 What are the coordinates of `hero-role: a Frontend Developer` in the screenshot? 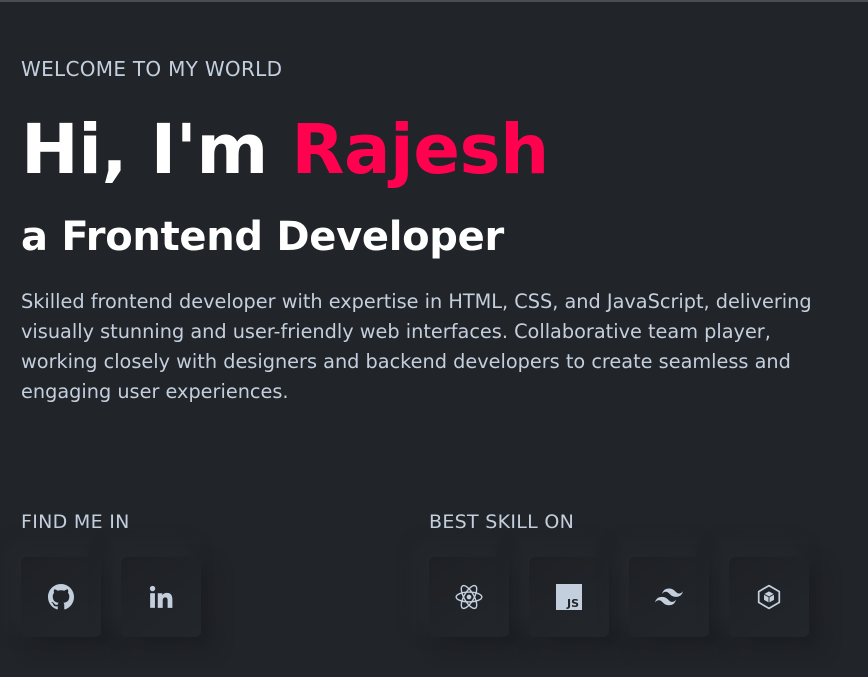 It's located at (262, 237).